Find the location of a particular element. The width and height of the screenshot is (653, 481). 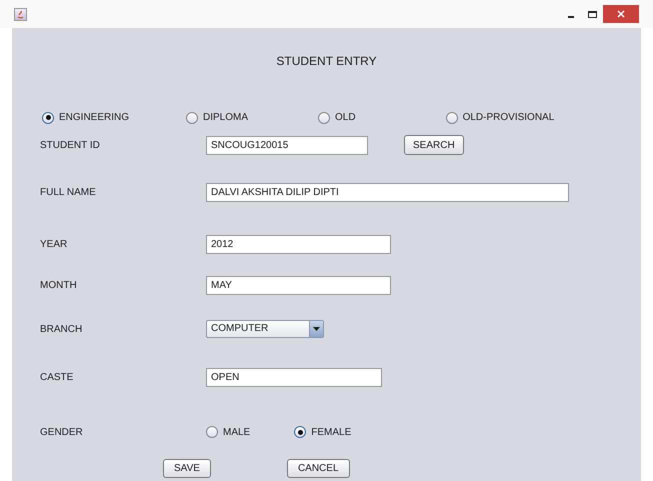

radio-button: OLD-PROVISIONAL is located at coordinates (500, 117).